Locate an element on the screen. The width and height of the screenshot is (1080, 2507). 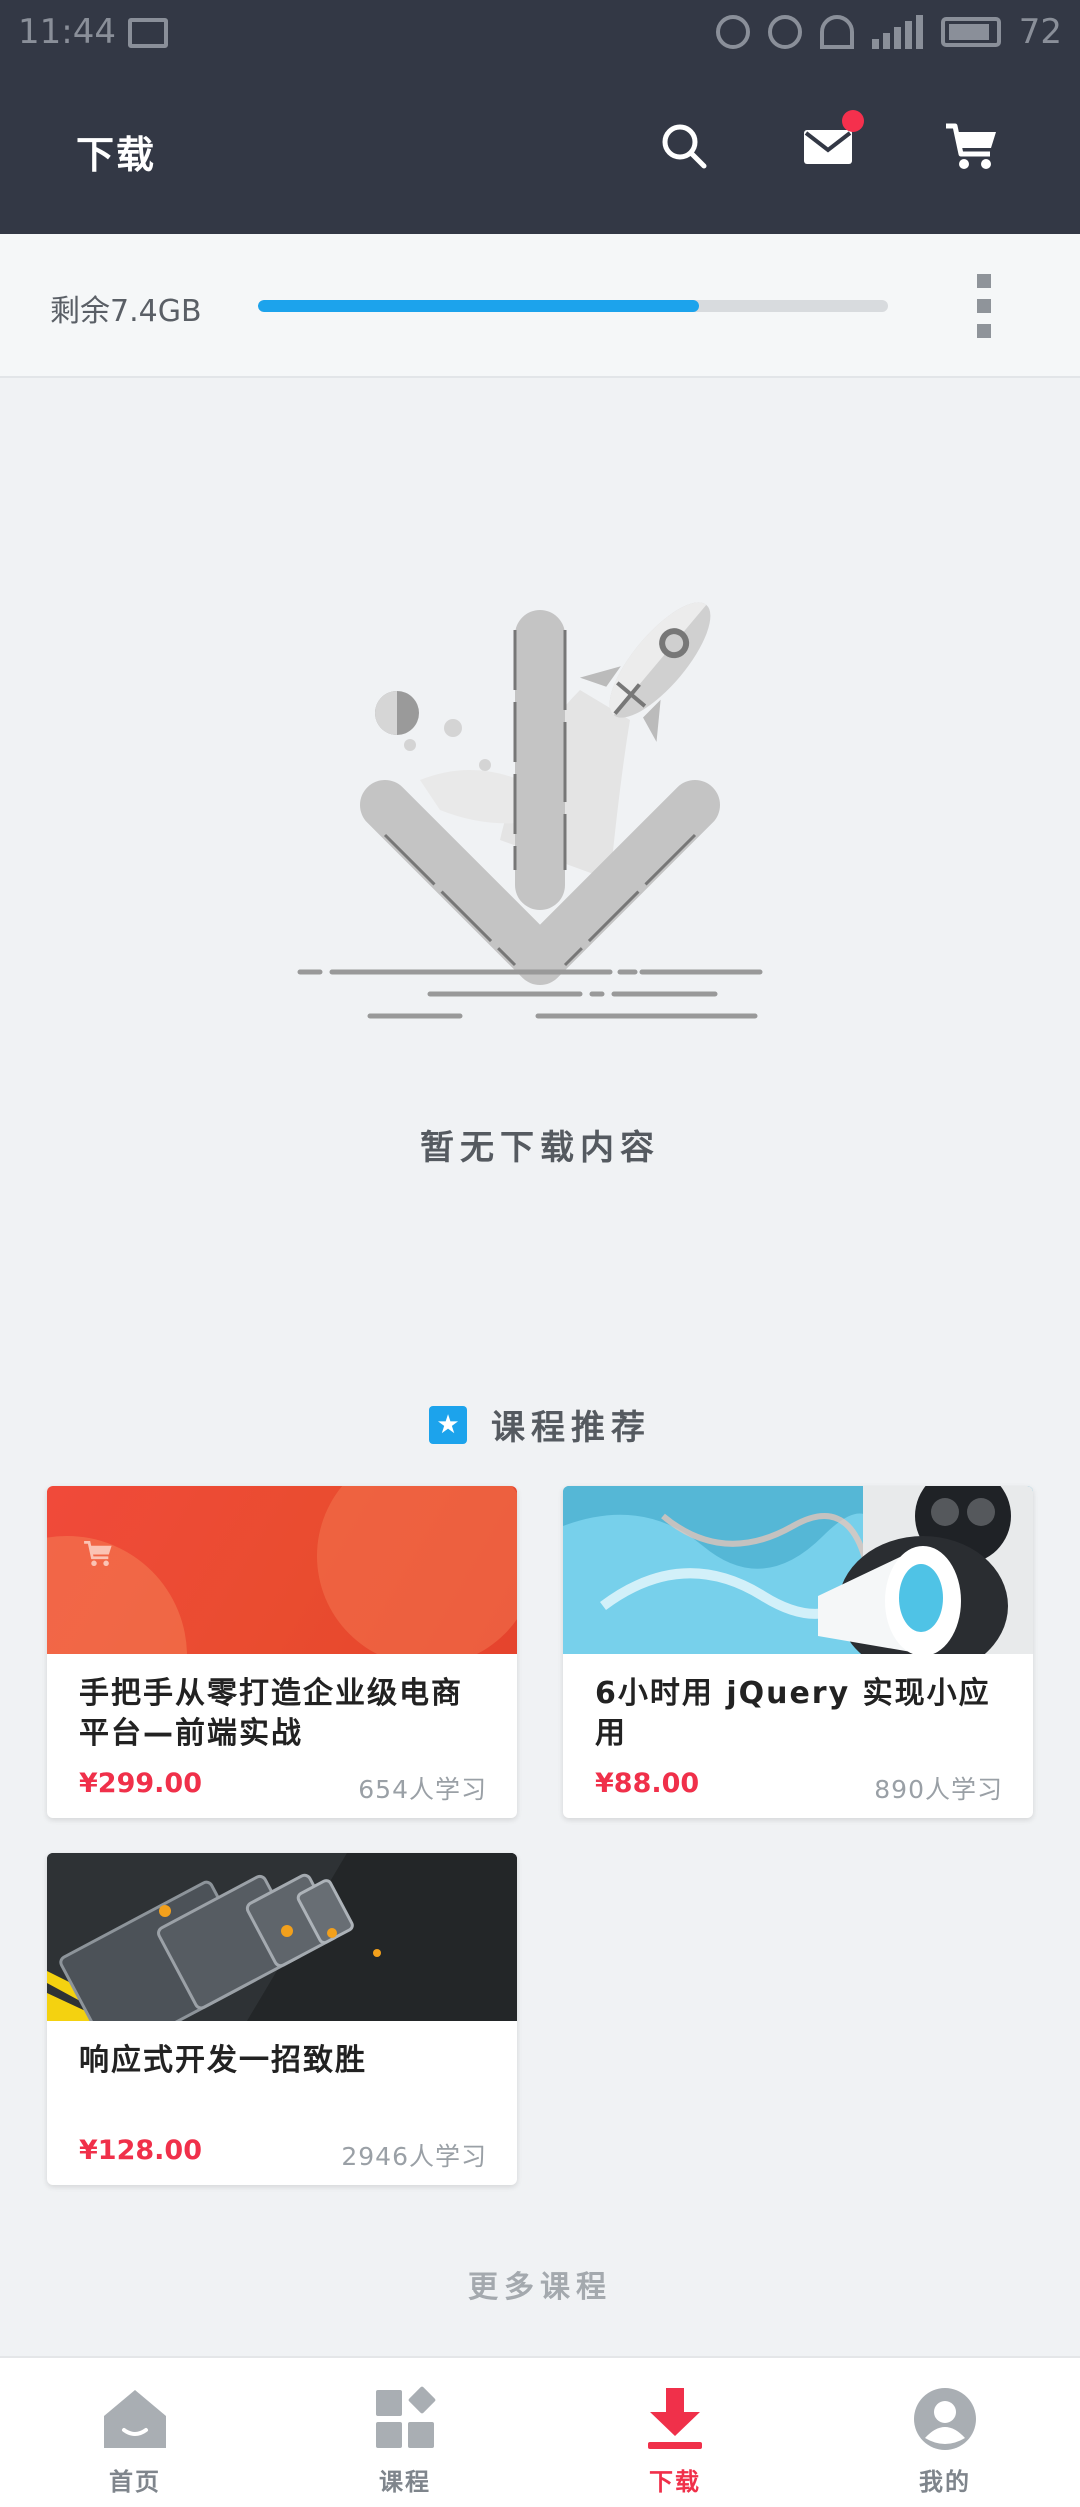
empty-download-illustration is located at coordinates (530, 810).